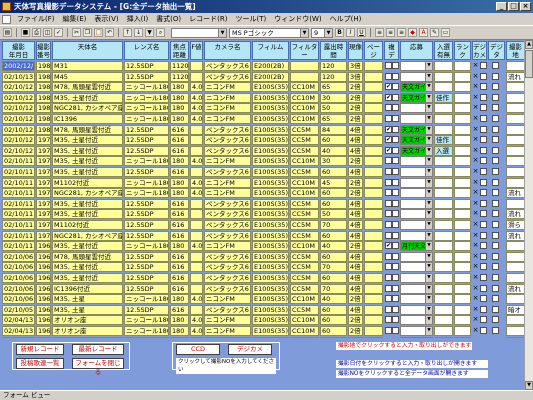 This screenshot has height=400, width=533. I want to click on column-header: 撮影地, so click(515, 50).